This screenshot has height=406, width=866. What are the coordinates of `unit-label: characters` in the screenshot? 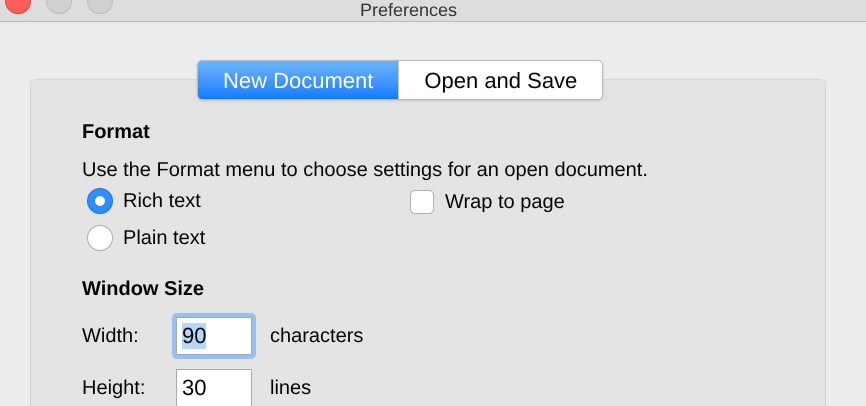 It's located at (317, 336).